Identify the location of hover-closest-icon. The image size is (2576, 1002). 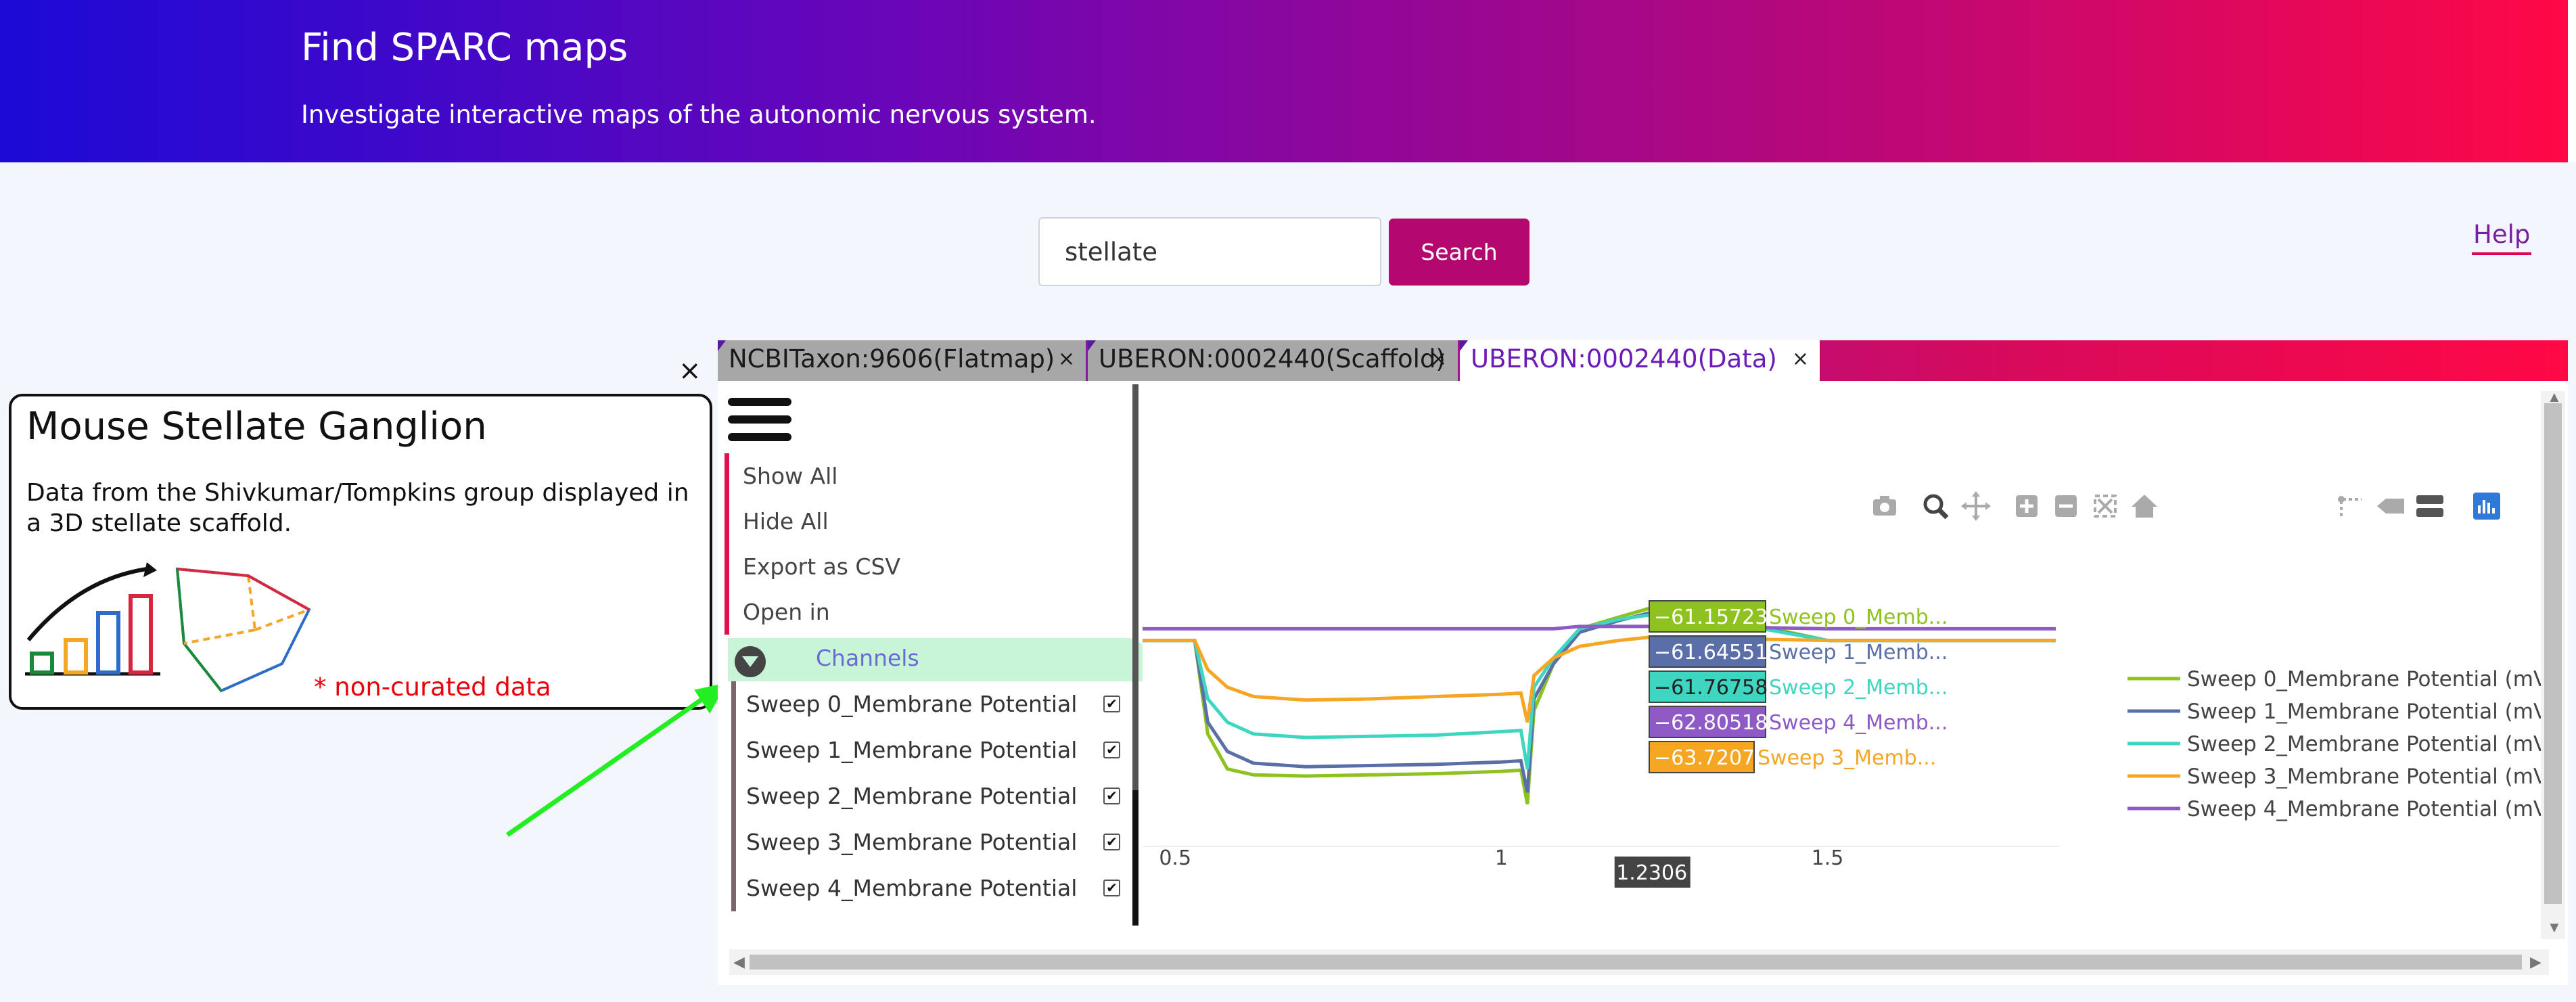
(2391, 506).